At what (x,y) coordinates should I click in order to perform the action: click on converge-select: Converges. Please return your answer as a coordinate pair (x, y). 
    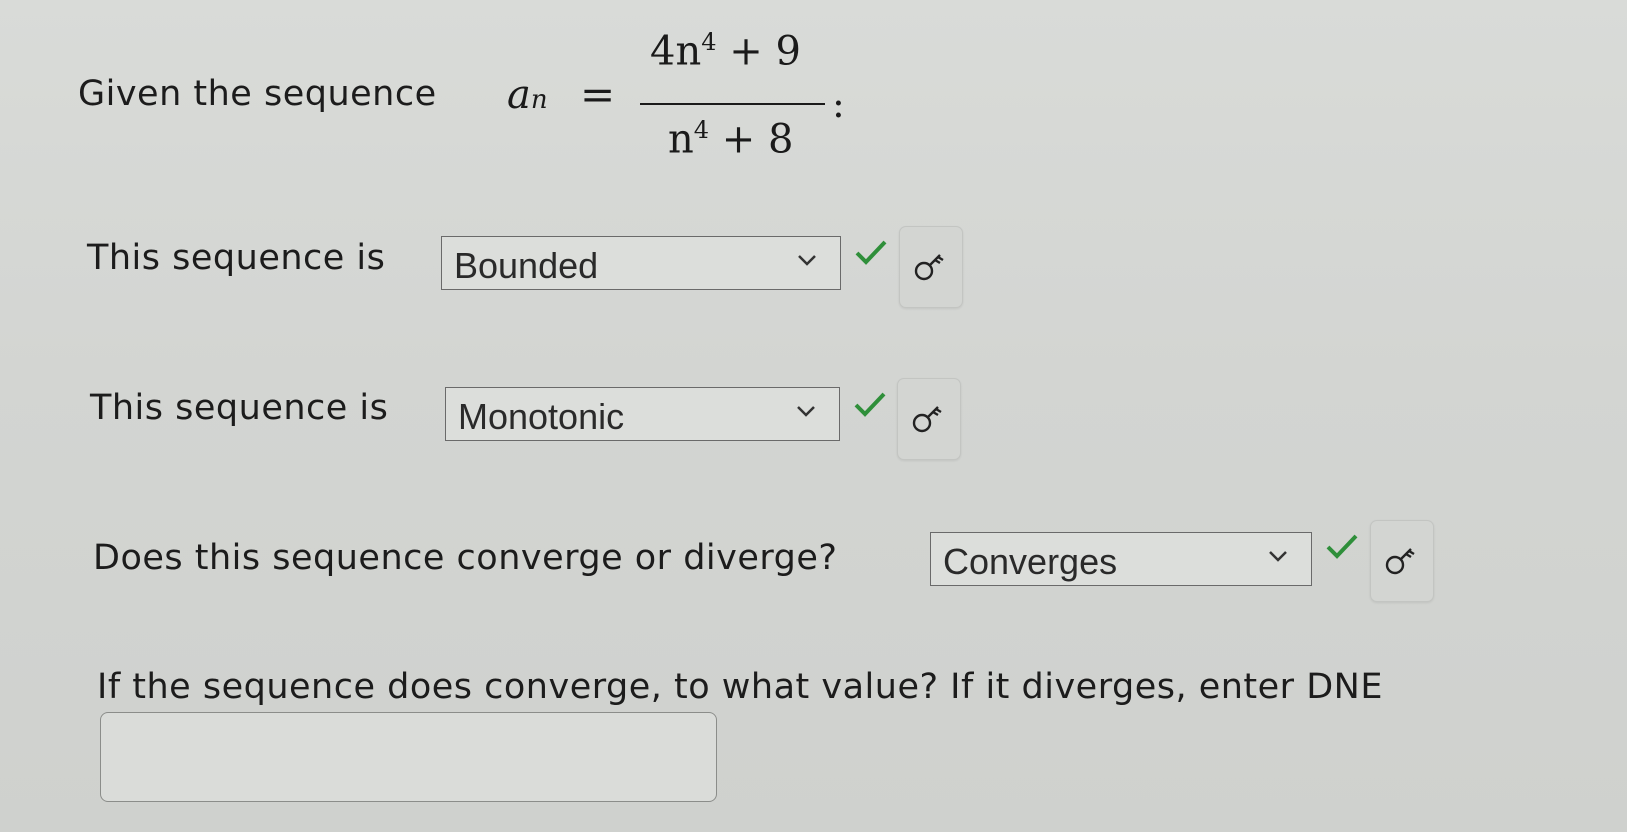
    Looking at the image, I should click on (1121, 559).